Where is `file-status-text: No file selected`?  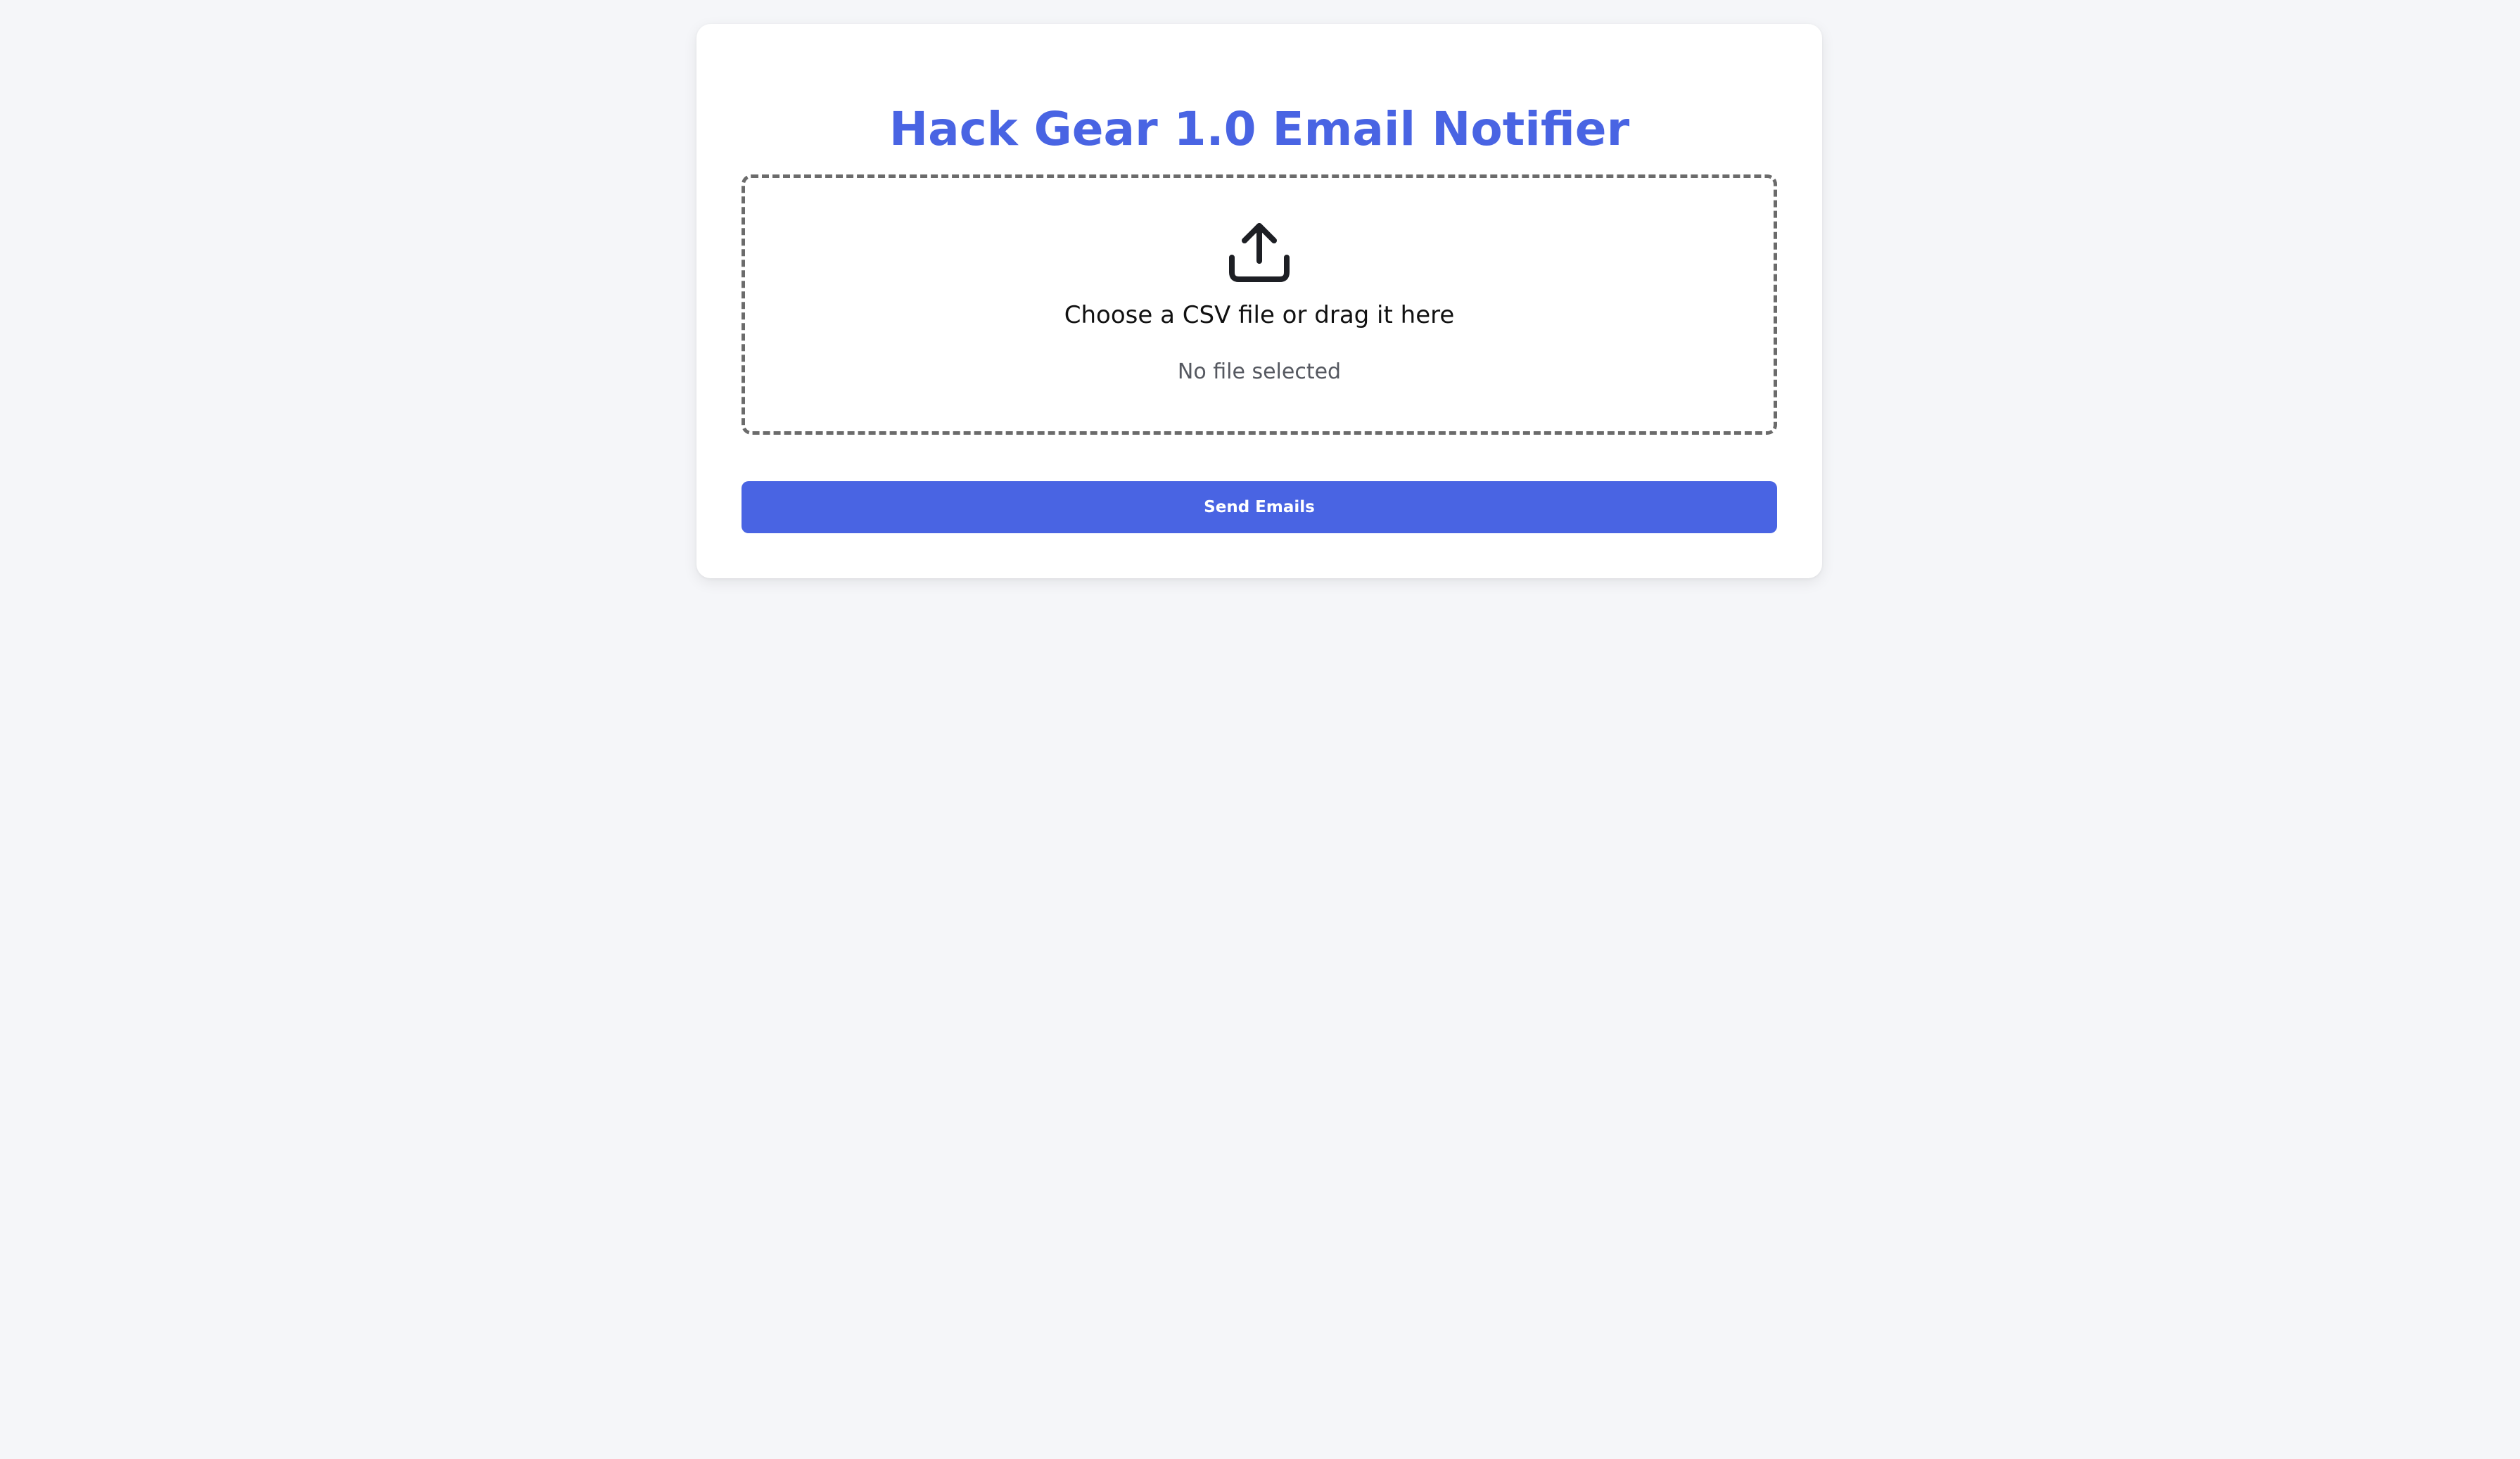
file-status-text: No file selected is located at coordinates (1260, 371).